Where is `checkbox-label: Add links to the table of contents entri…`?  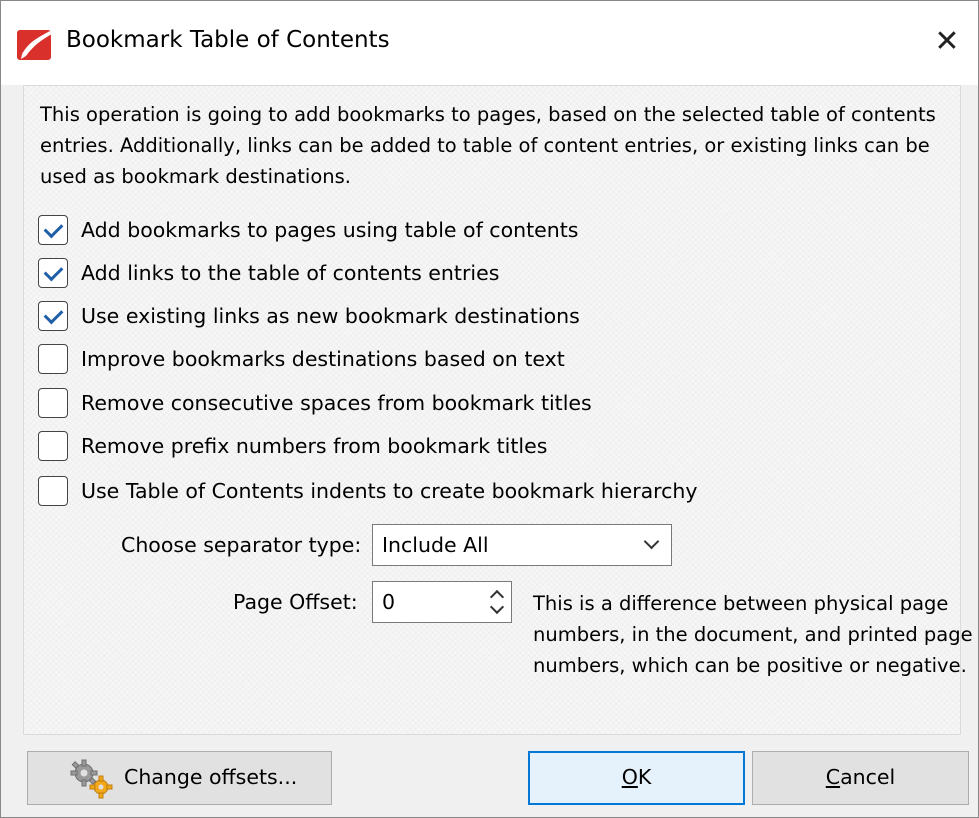
checkbox-label: Add links to the table of contents entri… is located at coordinates (290, 273).